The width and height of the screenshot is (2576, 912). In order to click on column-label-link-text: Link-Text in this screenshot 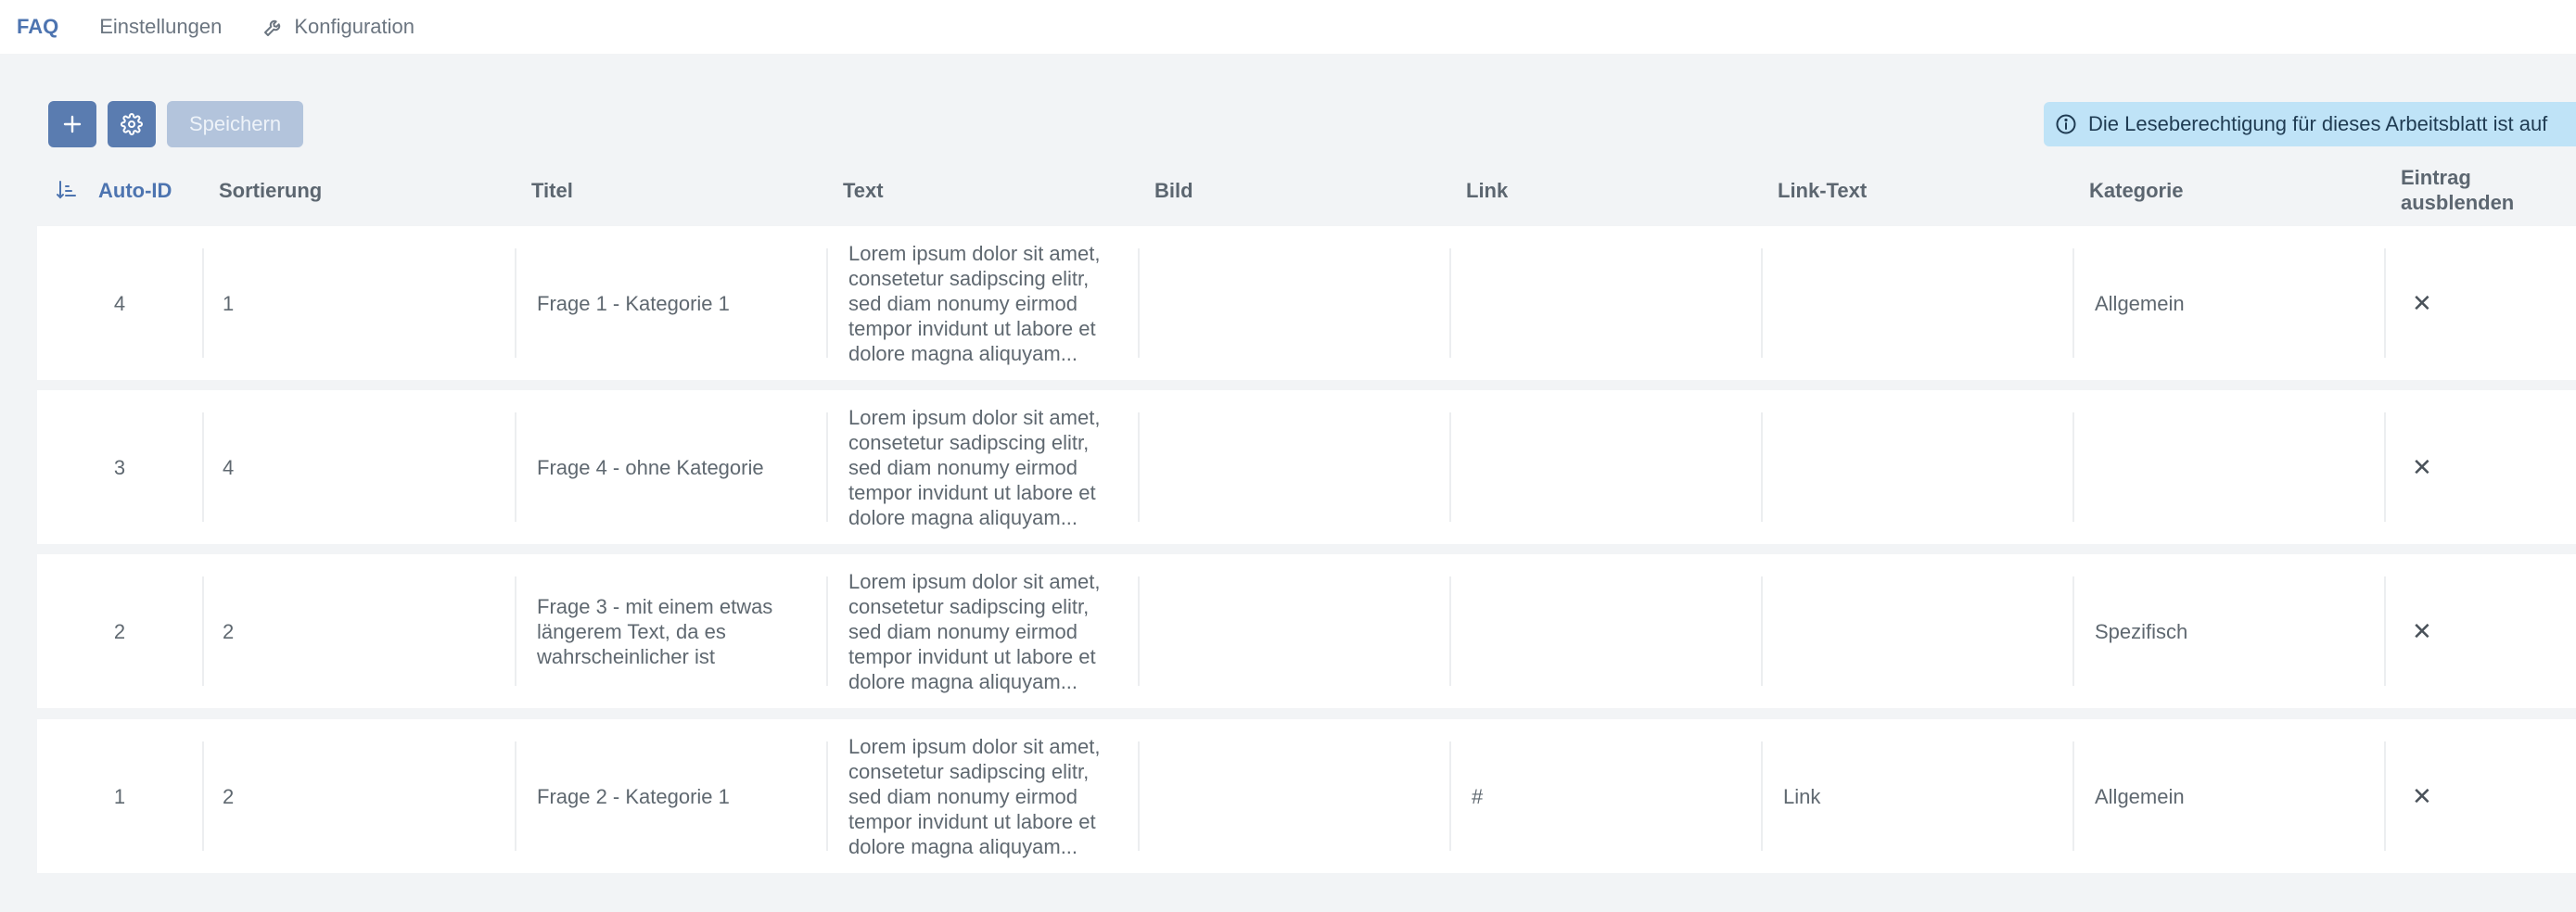, I will do `click(1823, 190)`.